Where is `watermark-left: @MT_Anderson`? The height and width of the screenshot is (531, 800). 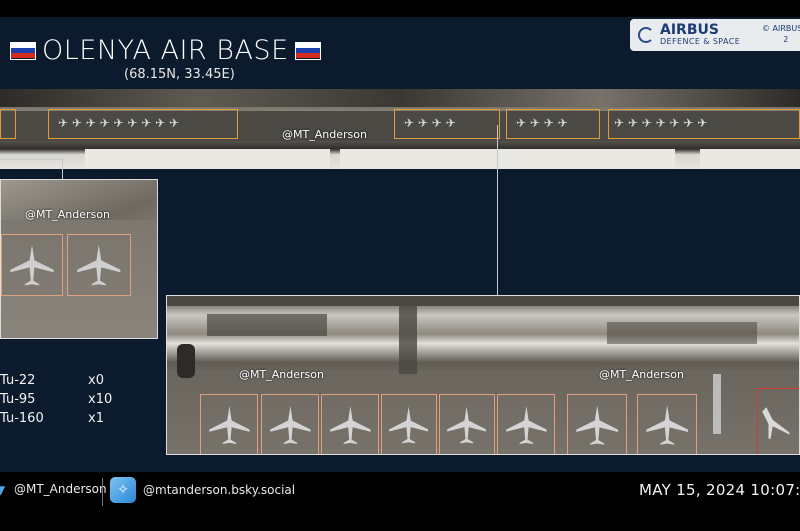 watermark-left: @MT_Anderson is located at coordinates (67, 214).